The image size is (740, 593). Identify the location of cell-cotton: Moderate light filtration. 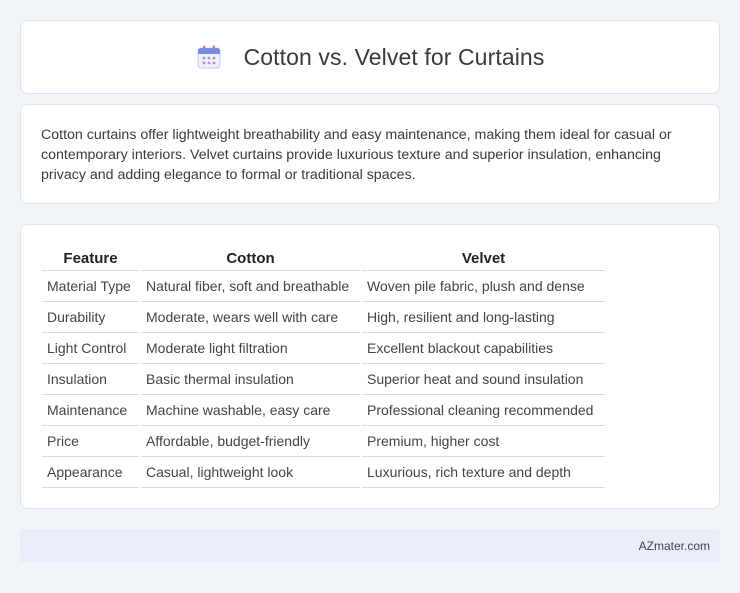
(250, 348).